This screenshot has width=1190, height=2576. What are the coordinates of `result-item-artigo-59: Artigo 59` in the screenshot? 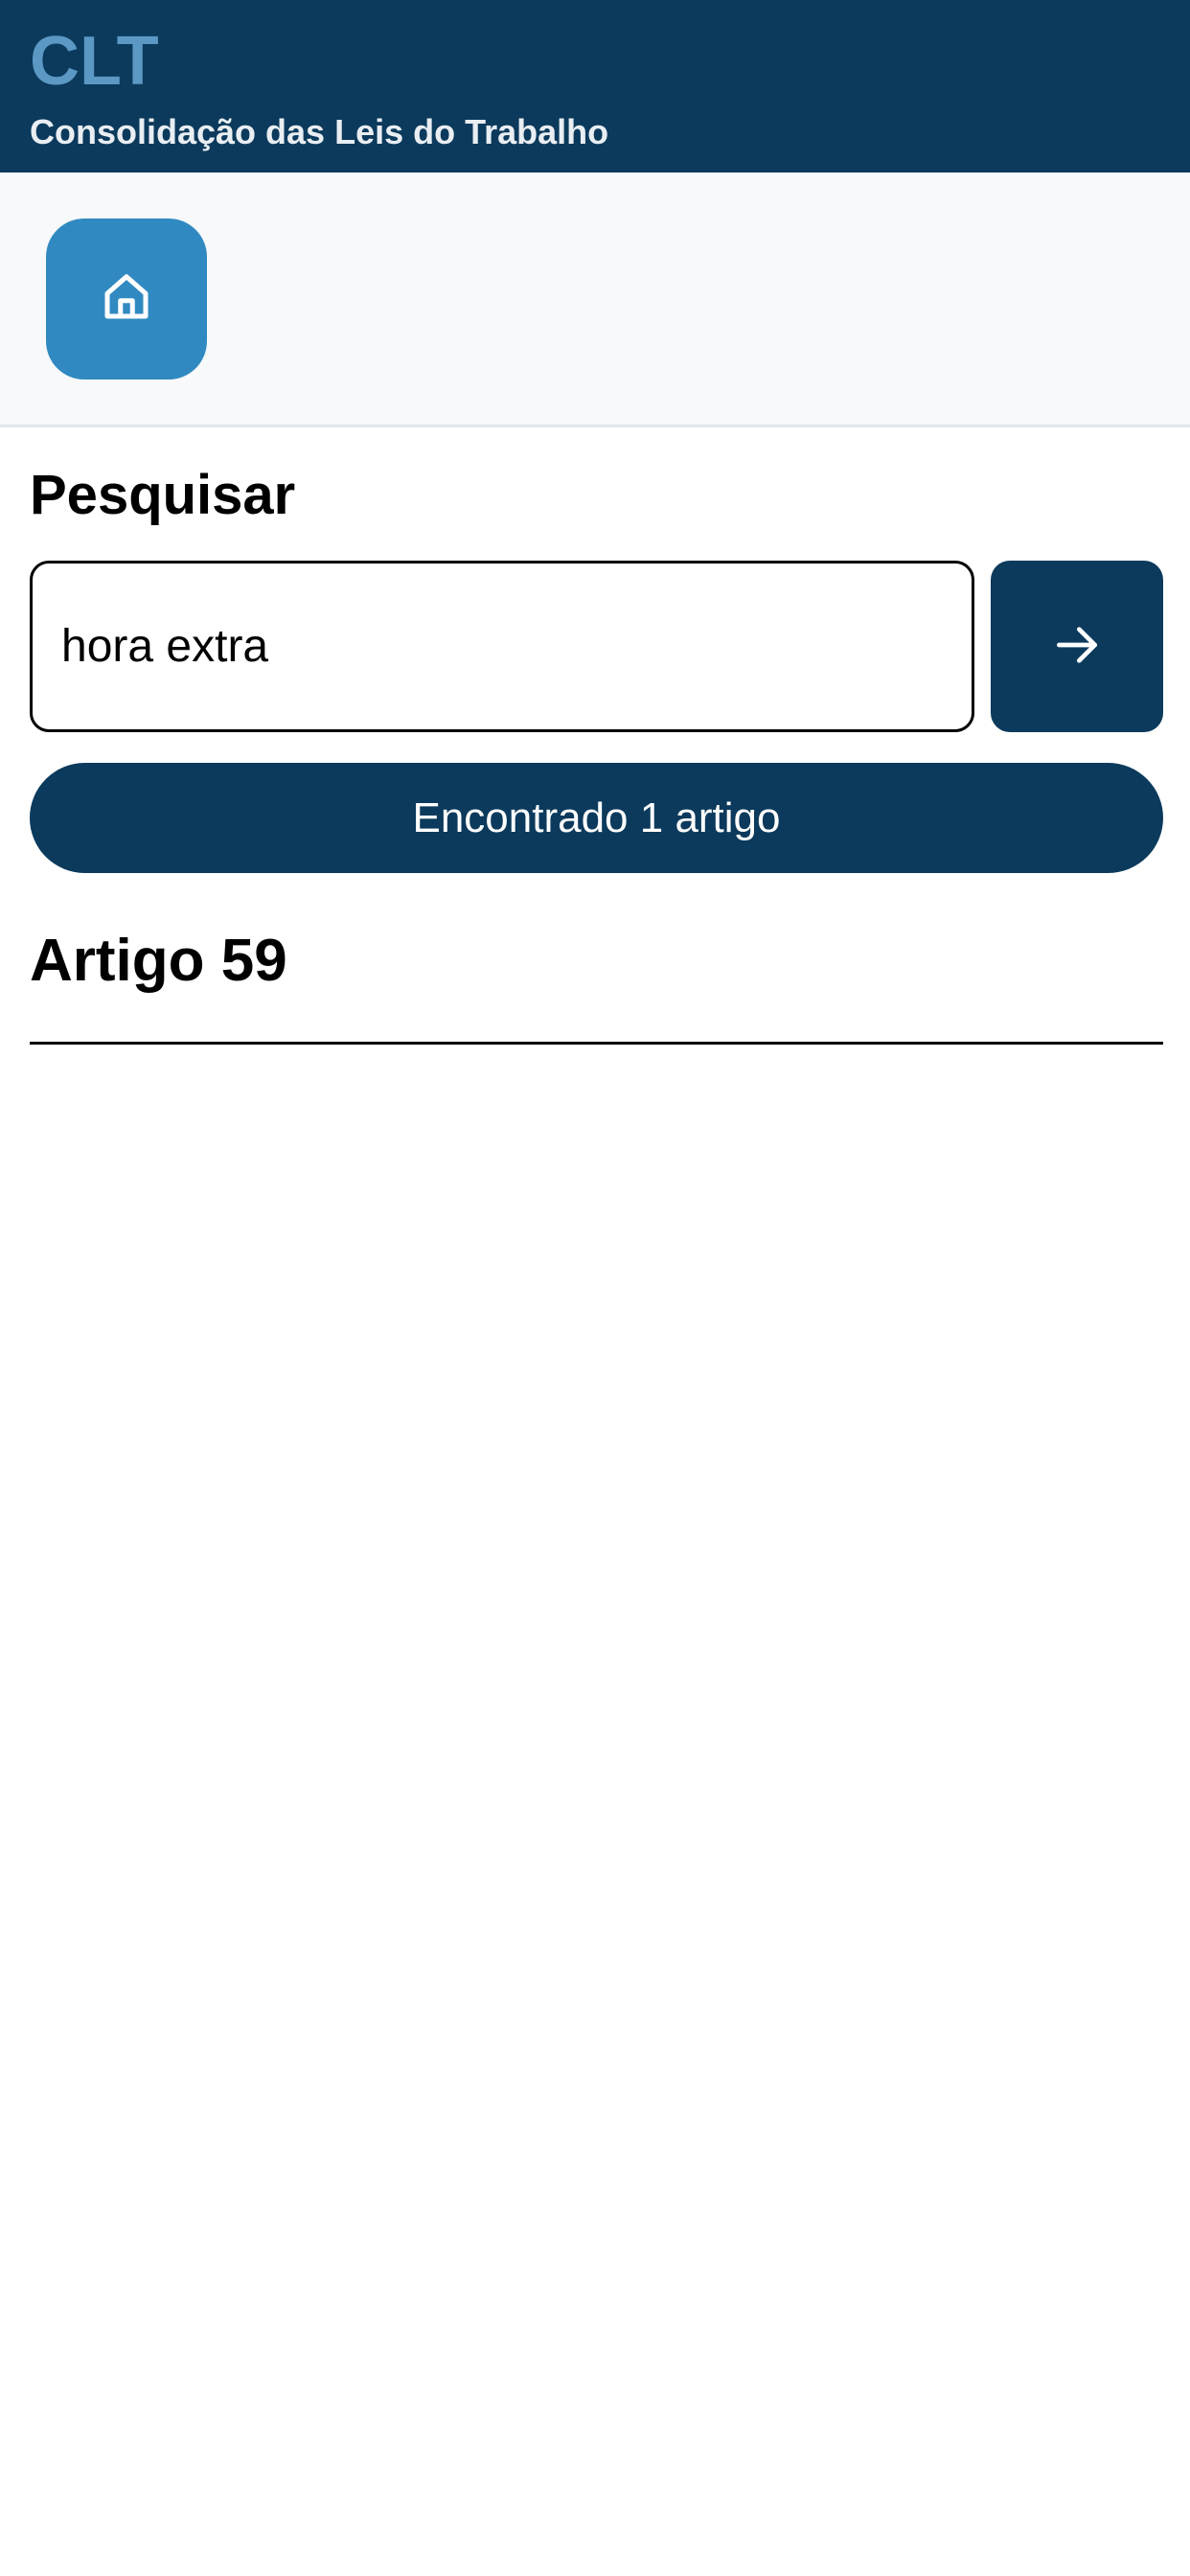 It's located at (596, 982).